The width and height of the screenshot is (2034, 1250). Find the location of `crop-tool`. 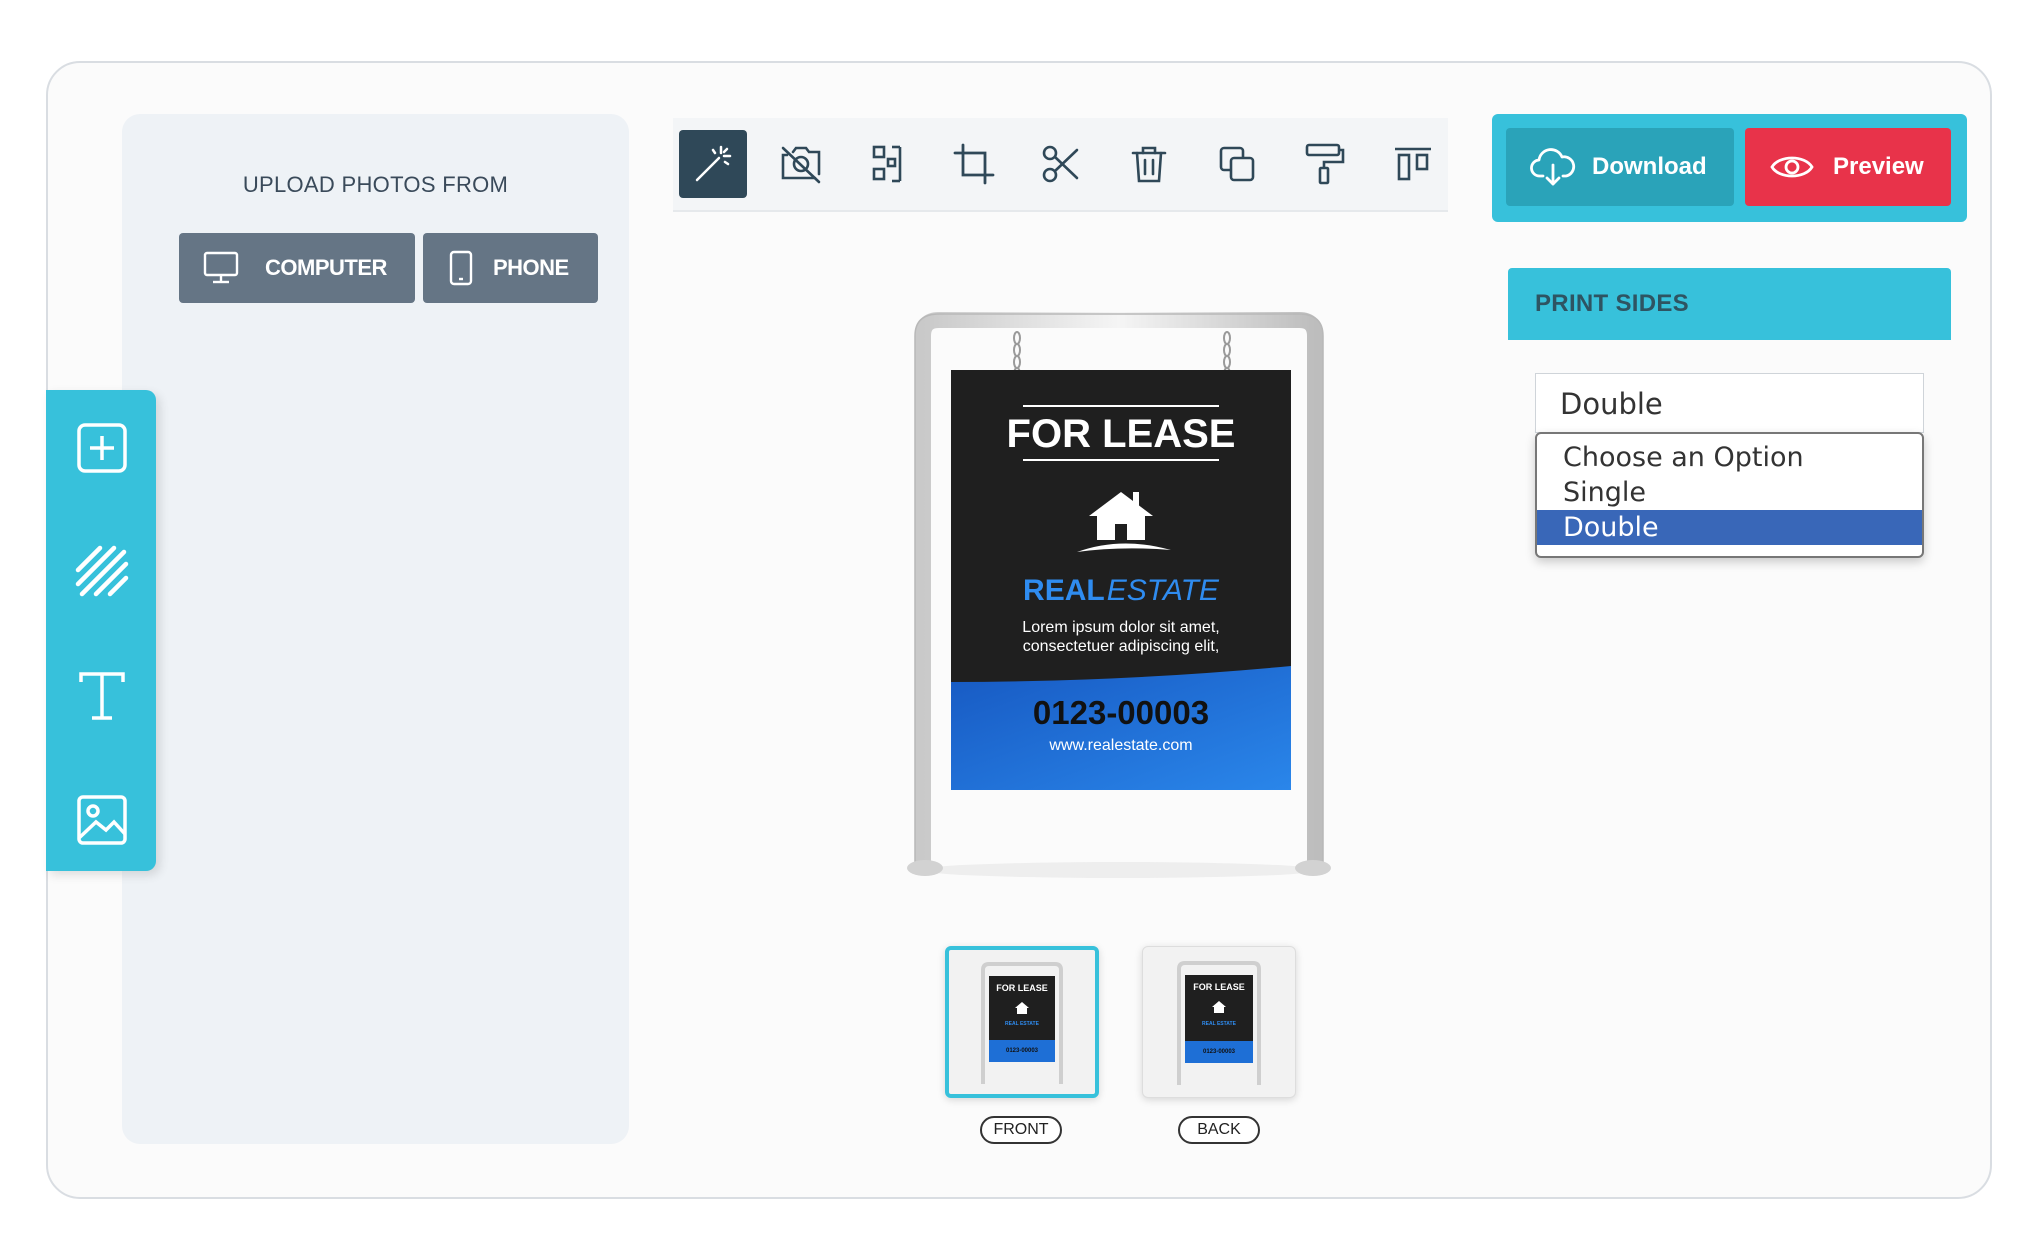

crop-tool is located at coordinates (974, 164).